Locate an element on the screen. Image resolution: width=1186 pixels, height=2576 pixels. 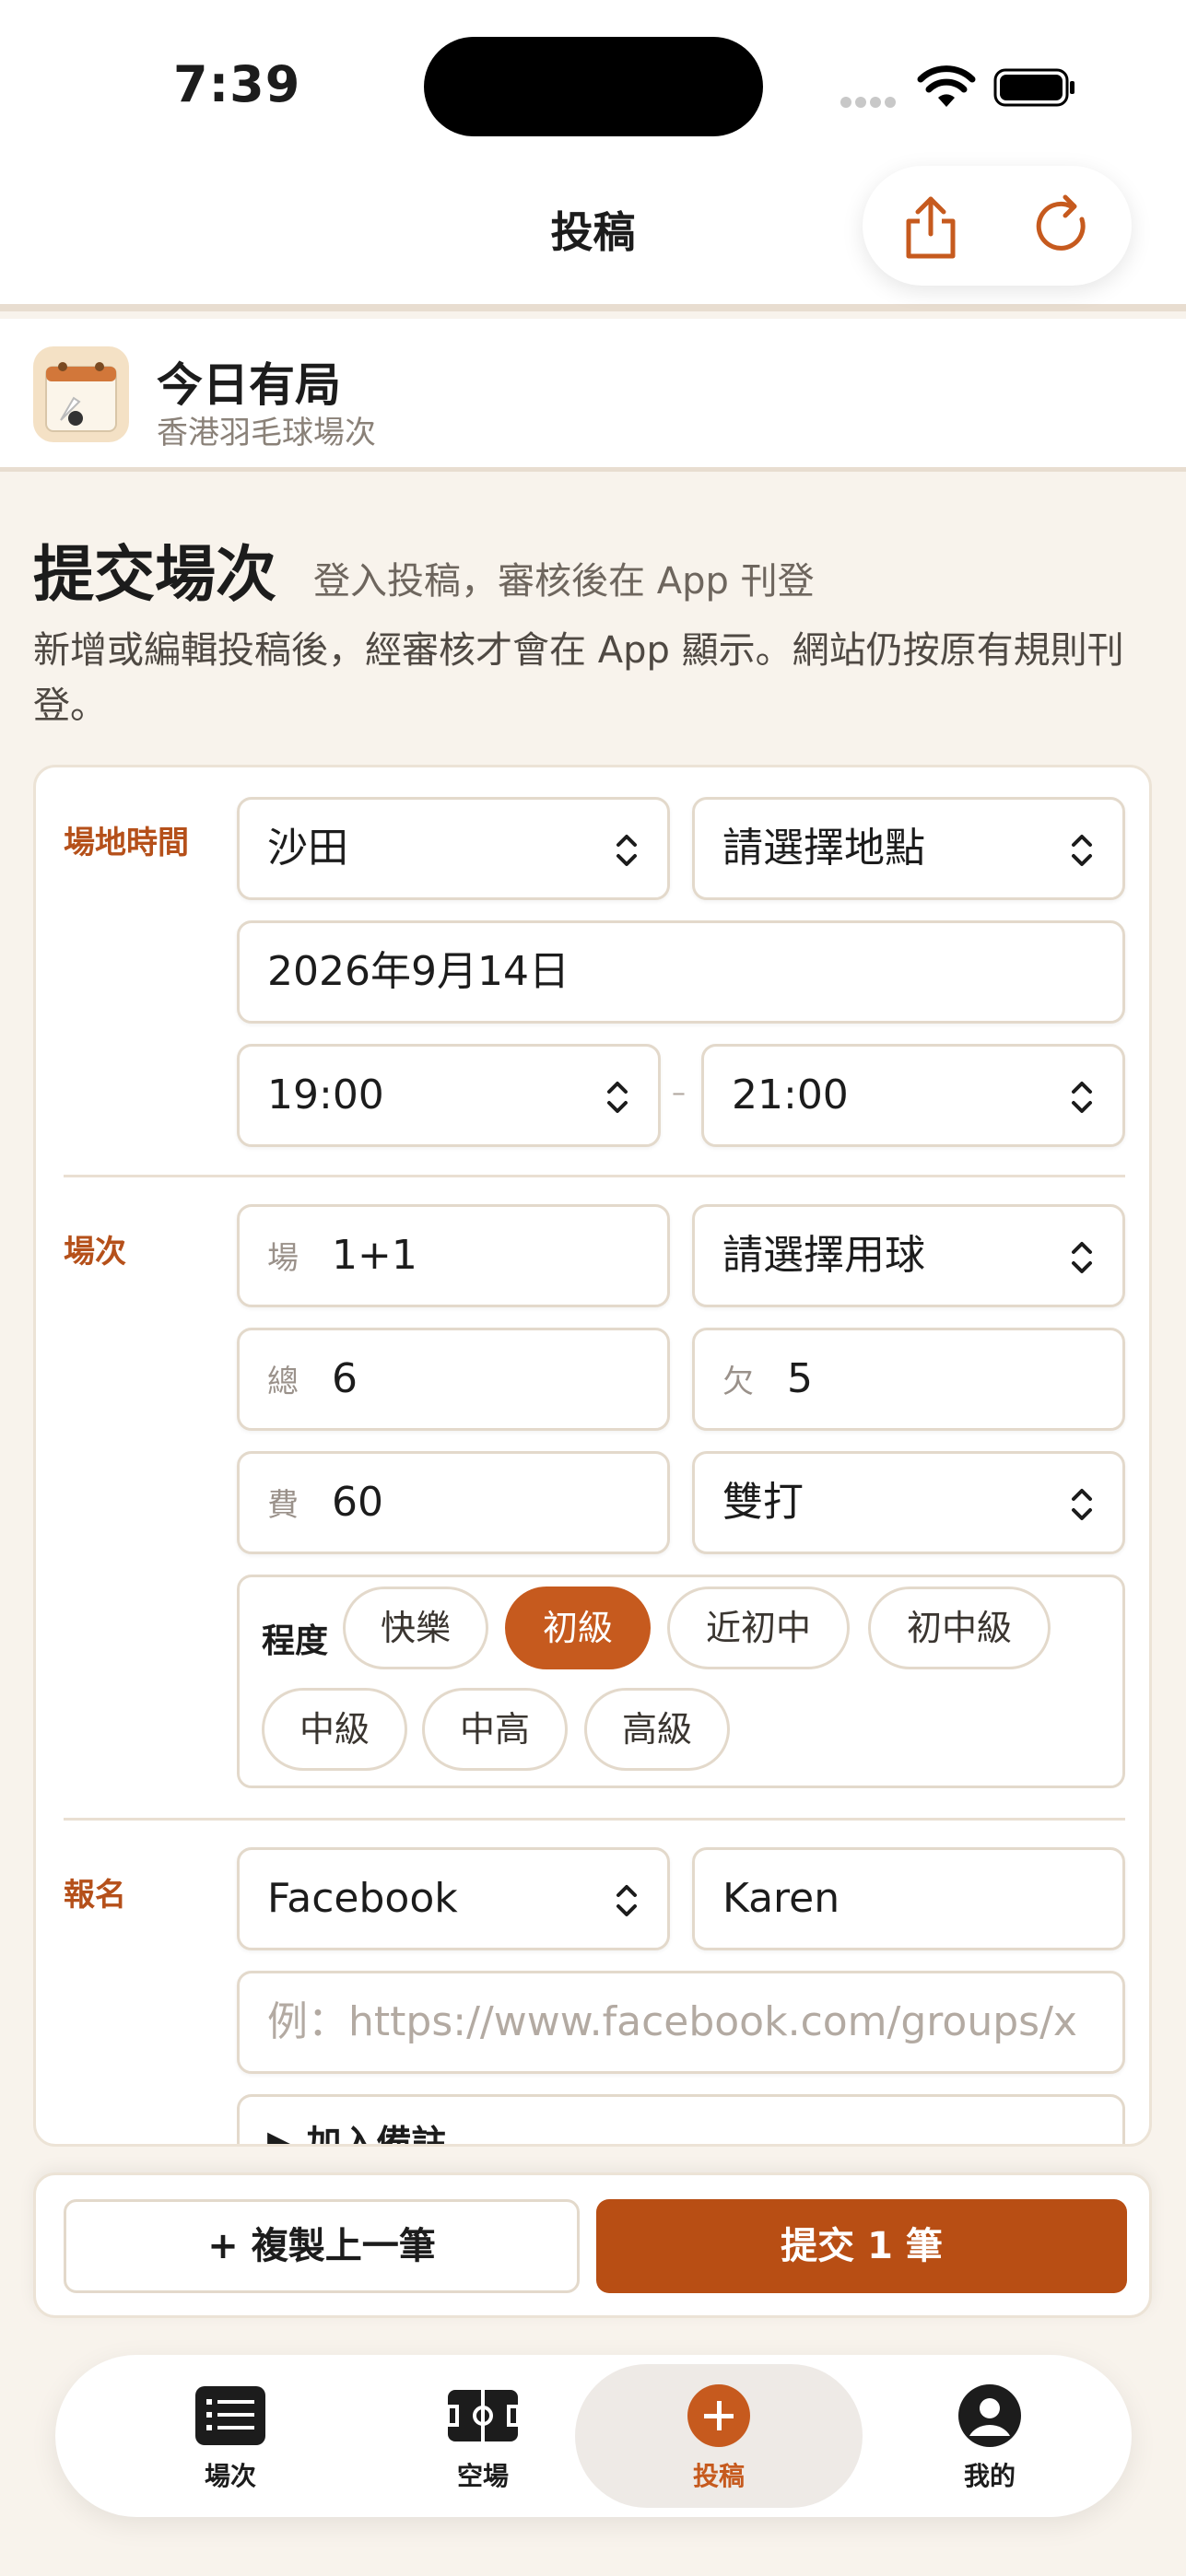
contact-name-field: Karen is located at coordinates (908, 1898).